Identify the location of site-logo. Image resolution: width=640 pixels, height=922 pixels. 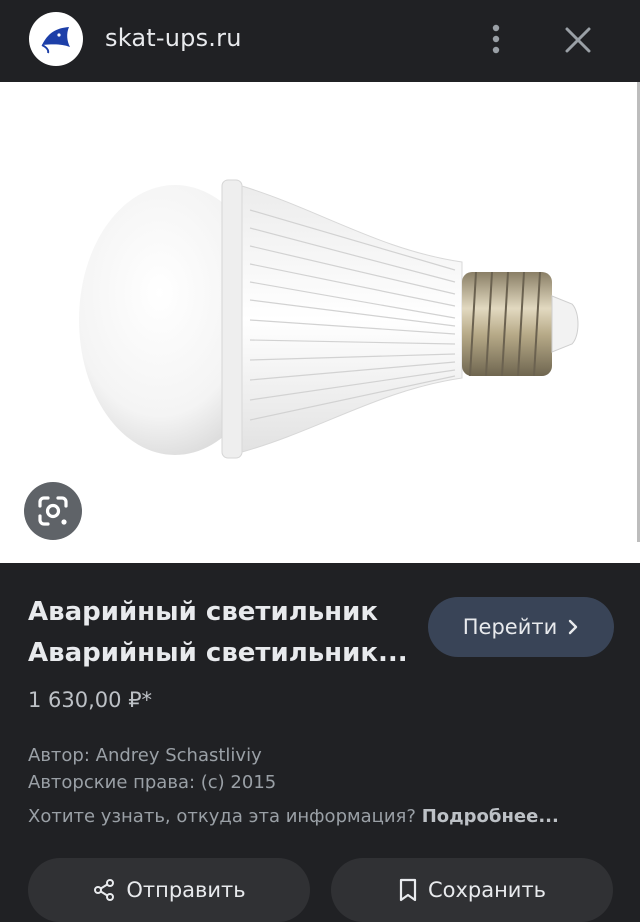
(56, 39).